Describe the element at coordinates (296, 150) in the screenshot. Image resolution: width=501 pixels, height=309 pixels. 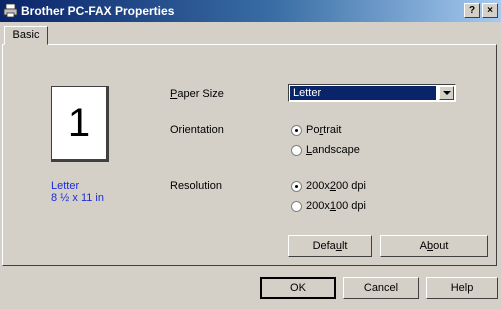
I see `landscape-radio` at that location.